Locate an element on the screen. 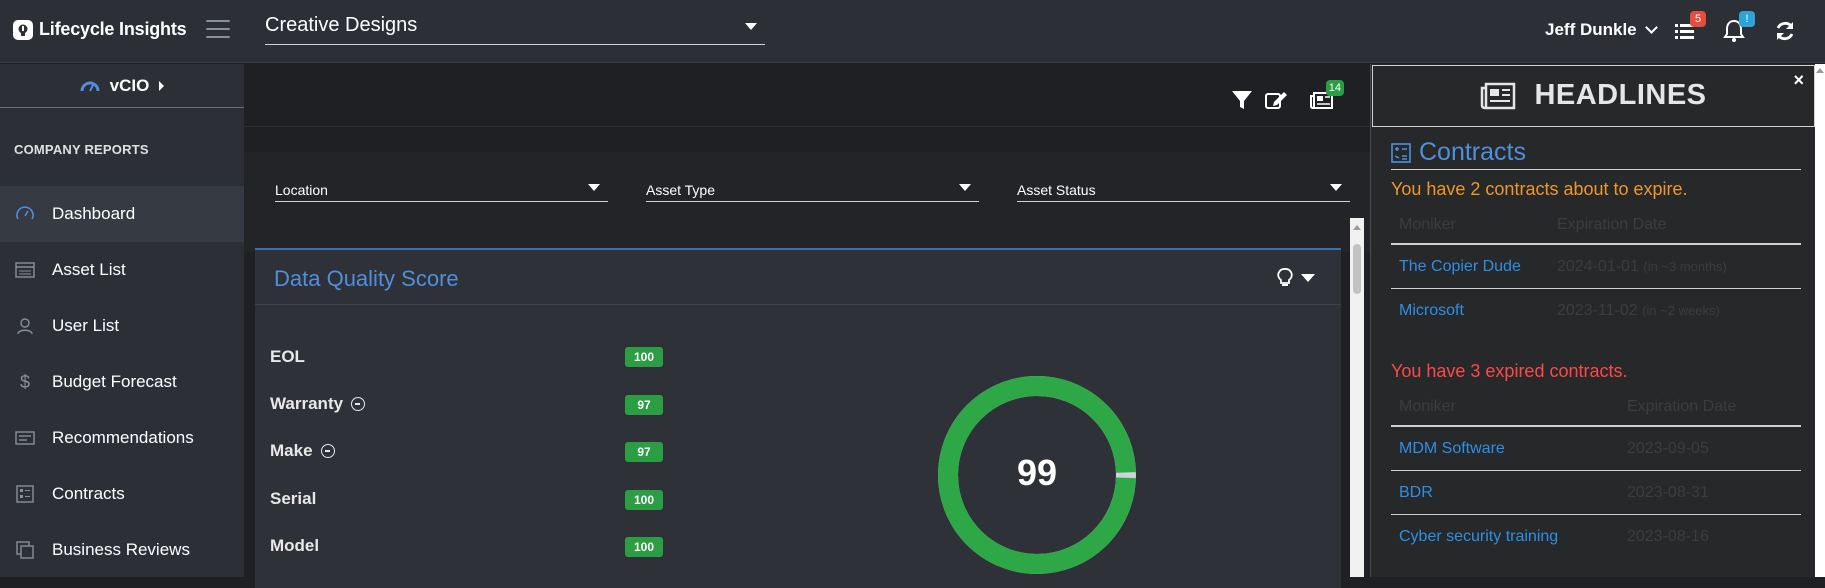 The height and width of the screenshot is (588, 1825). list-icon is located at coordinates (25, 270).